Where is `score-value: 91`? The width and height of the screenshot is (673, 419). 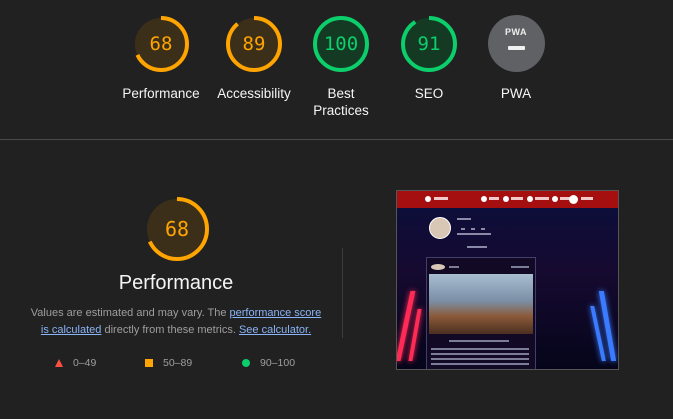
score-value: 91 is located at coordinates (429, 44).